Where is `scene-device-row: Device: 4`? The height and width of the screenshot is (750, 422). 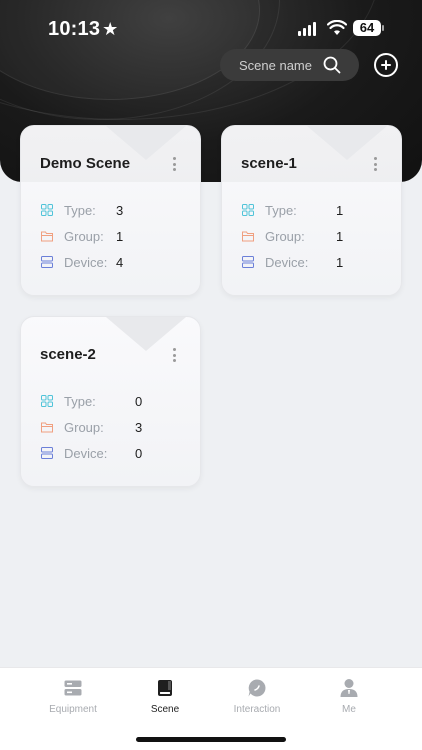
scene-device-row: Device: 4 is located at coordinates (82, 262).